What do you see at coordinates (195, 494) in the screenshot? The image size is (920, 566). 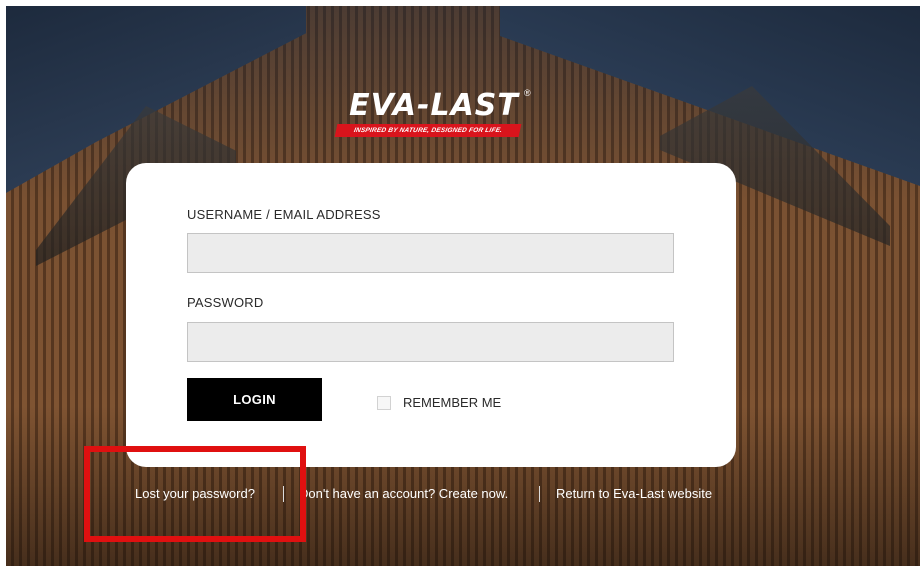 I see `highlight-box` at bounding box center [195, 494].